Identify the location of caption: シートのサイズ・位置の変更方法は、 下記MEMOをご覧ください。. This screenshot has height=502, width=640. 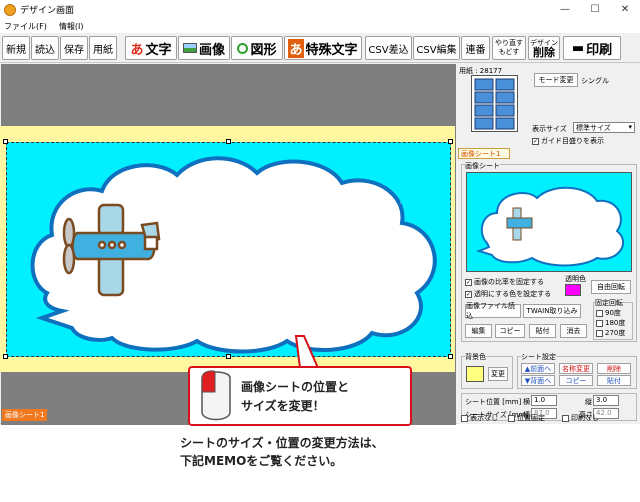
(282, 452).